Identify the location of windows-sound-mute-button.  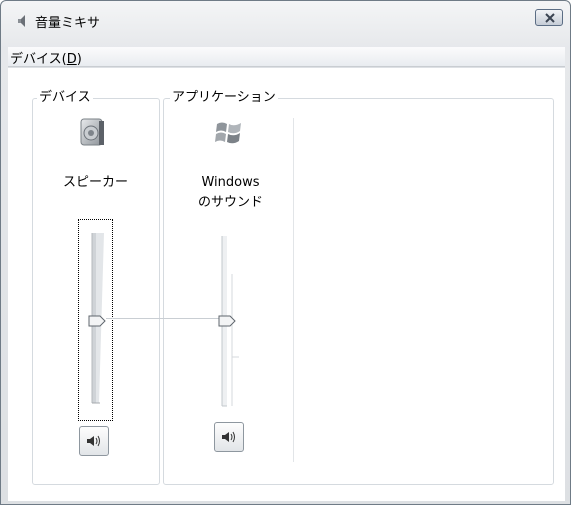
(229, 437).